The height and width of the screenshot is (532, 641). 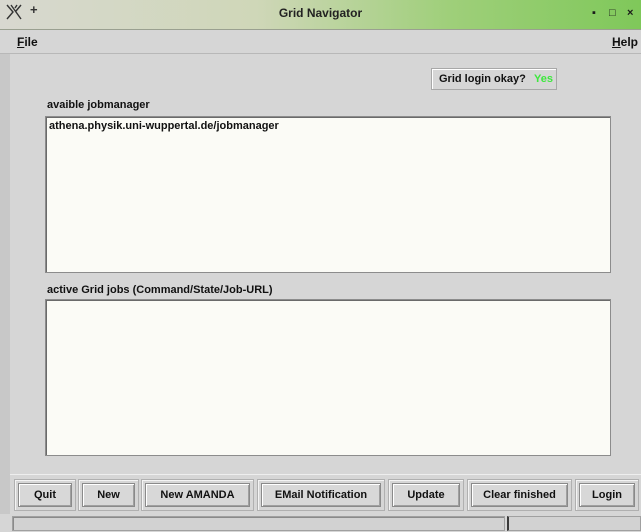 What do you see at coordinates (482, 79) in the screenshot?
I see `login-status-label: Grid login okay?` at bounding box center [482, 79].